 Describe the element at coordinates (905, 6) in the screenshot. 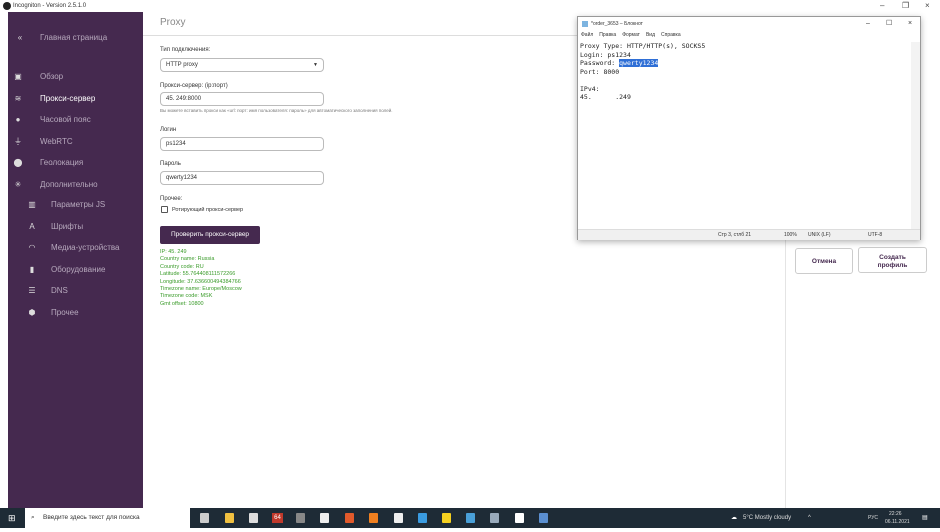

I see `restore-icon: ❐` at that location.